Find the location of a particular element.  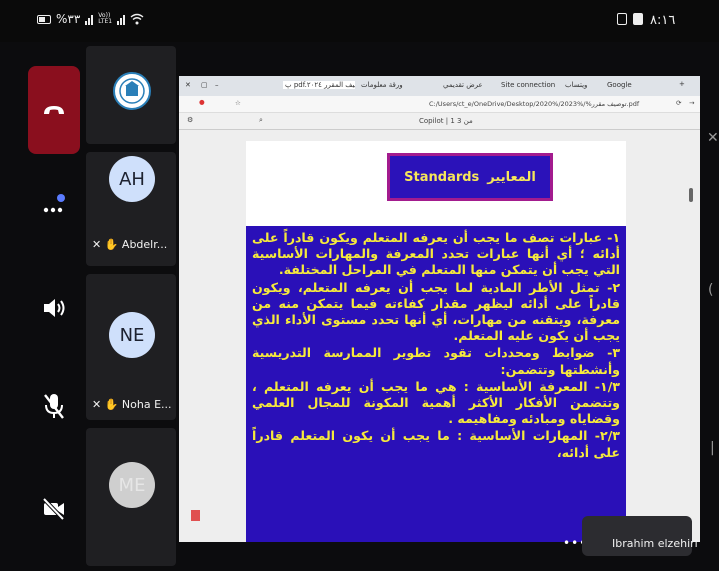

edge-bar-icon: | is located at coordinates (712, 448).